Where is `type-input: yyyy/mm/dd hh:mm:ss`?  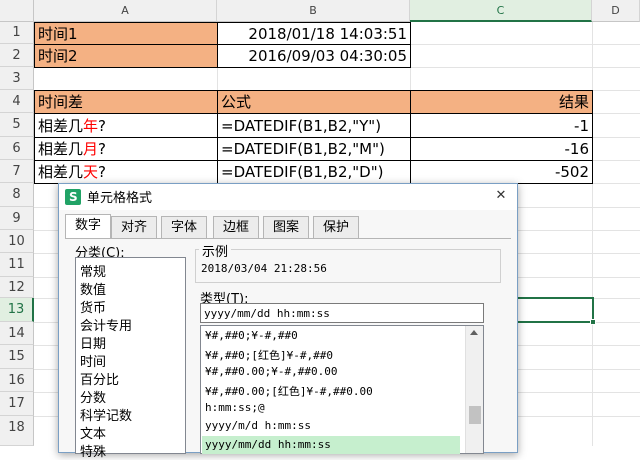 type-input: yyyy/mm/dd hh:mm:ss is located at coordinates (342, 313).